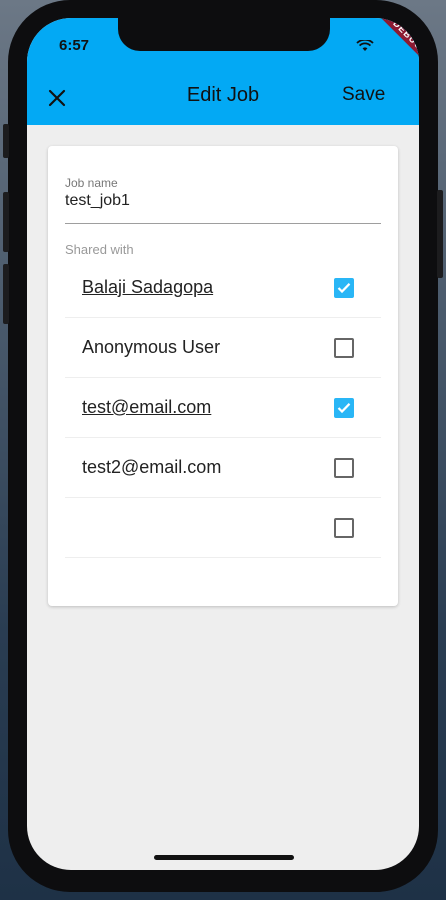  I want to click on save-button: Save, so click(363, 95).